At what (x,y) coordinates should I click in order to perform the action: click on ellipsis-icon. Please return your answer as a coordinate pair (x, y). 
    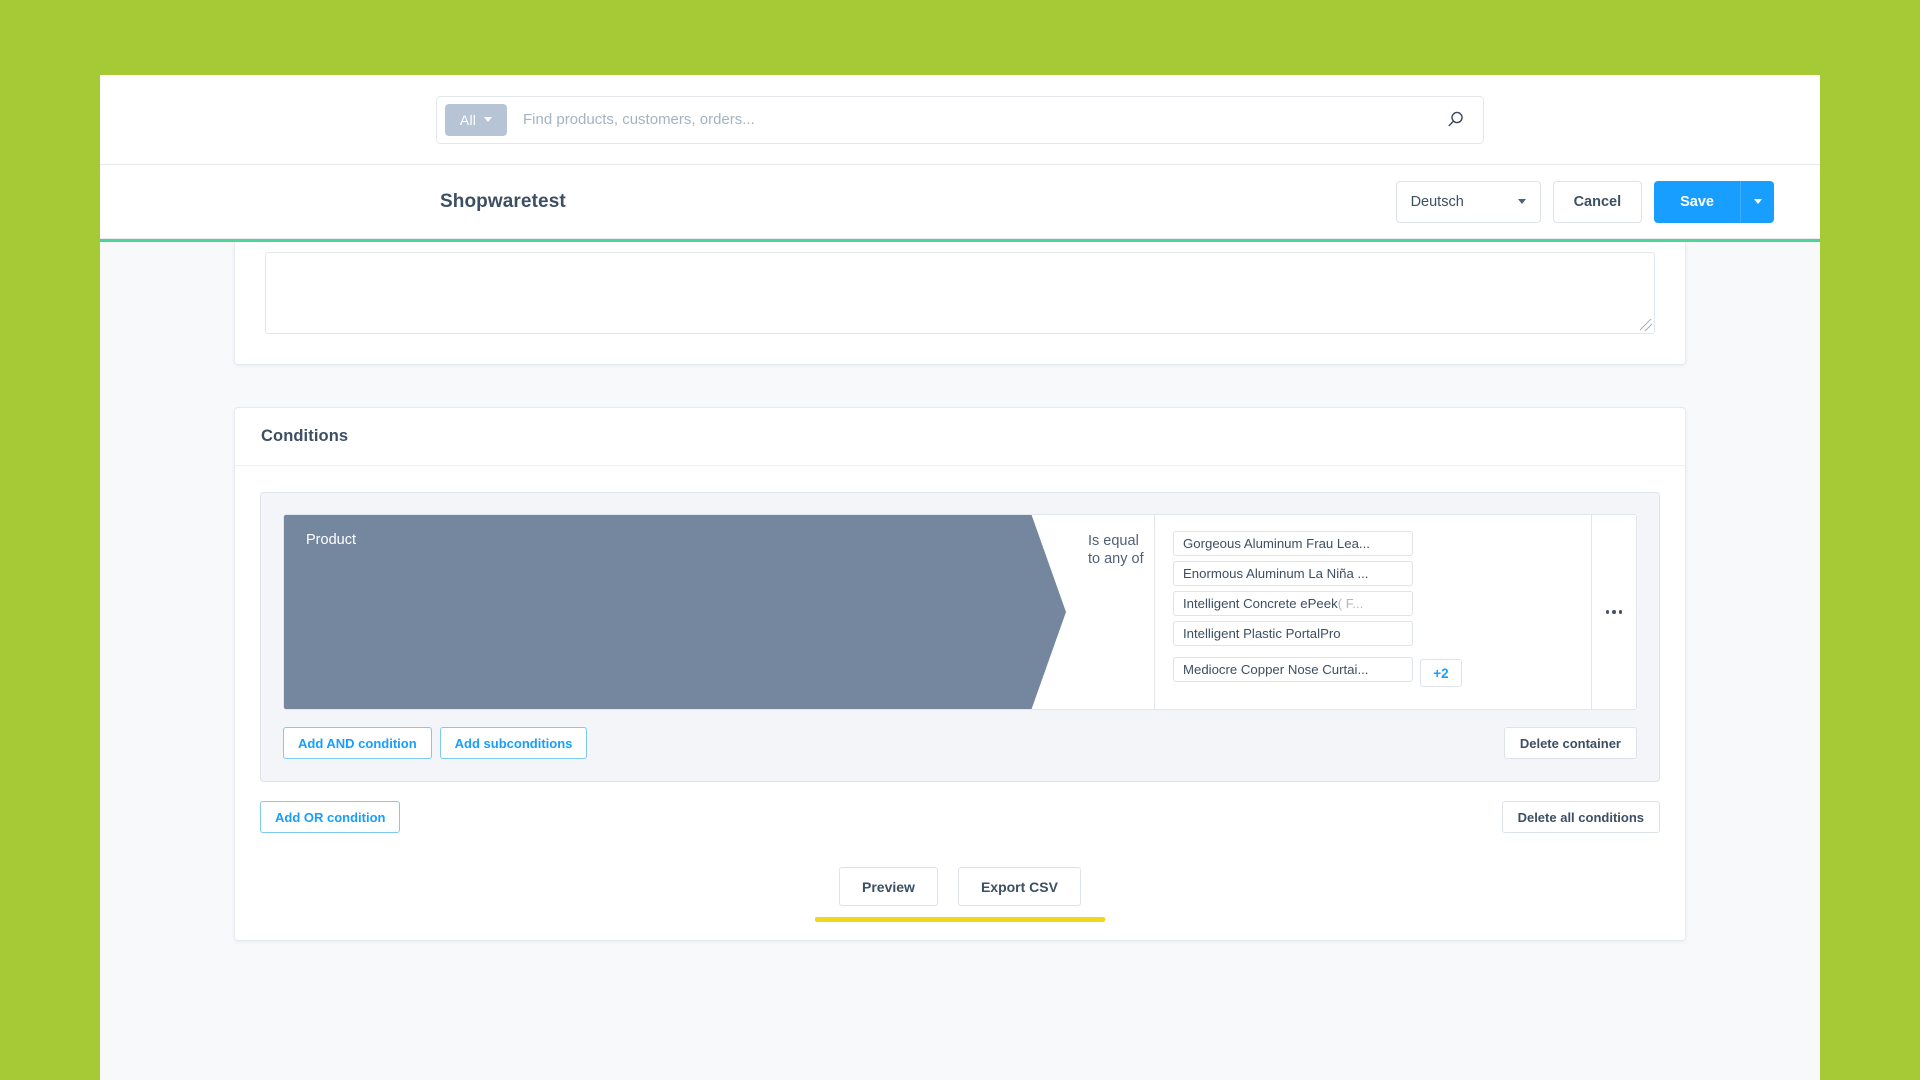
    Looking at the image, I should click on (1614, 612).